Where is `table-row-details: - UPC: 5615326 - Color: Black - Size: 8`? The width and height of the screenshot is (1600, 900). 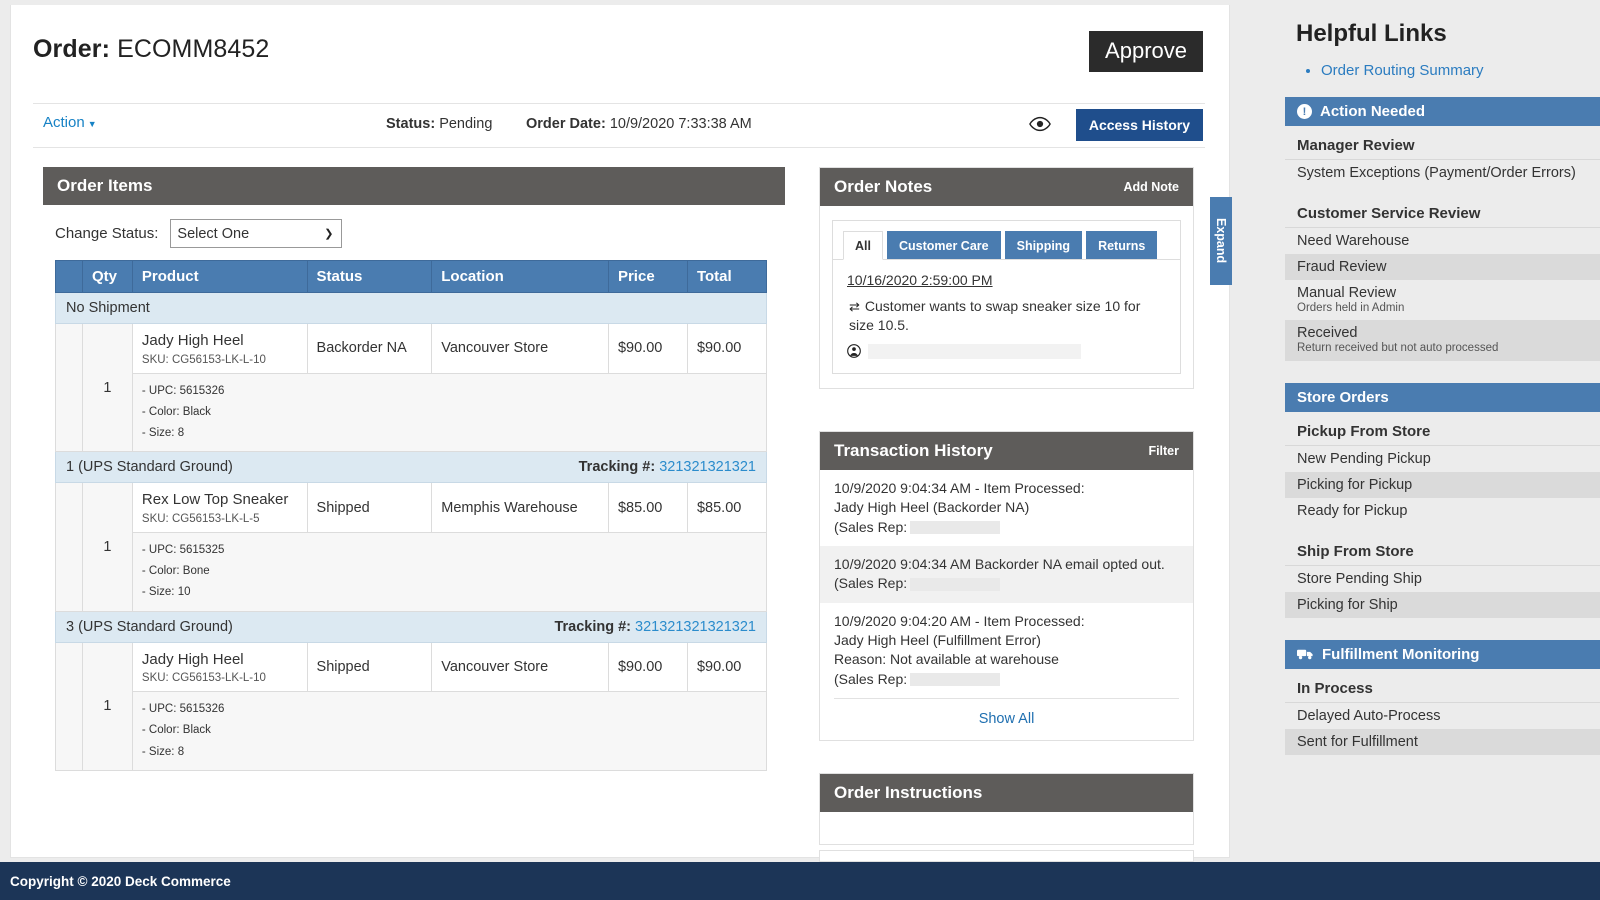
table-row-details: - UPC: 5615326 - Color: Black - Size: 8 is located at coordinates (412, 731).